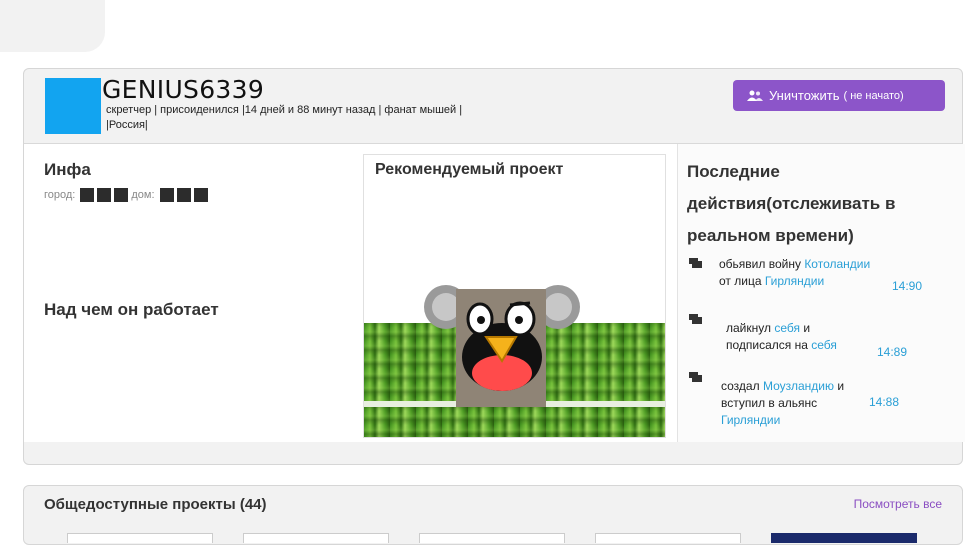  What do you see at coordinates (740, 281) in the screenshot?
I see `activity-mid: от лица` at bounding box center [740, 281].